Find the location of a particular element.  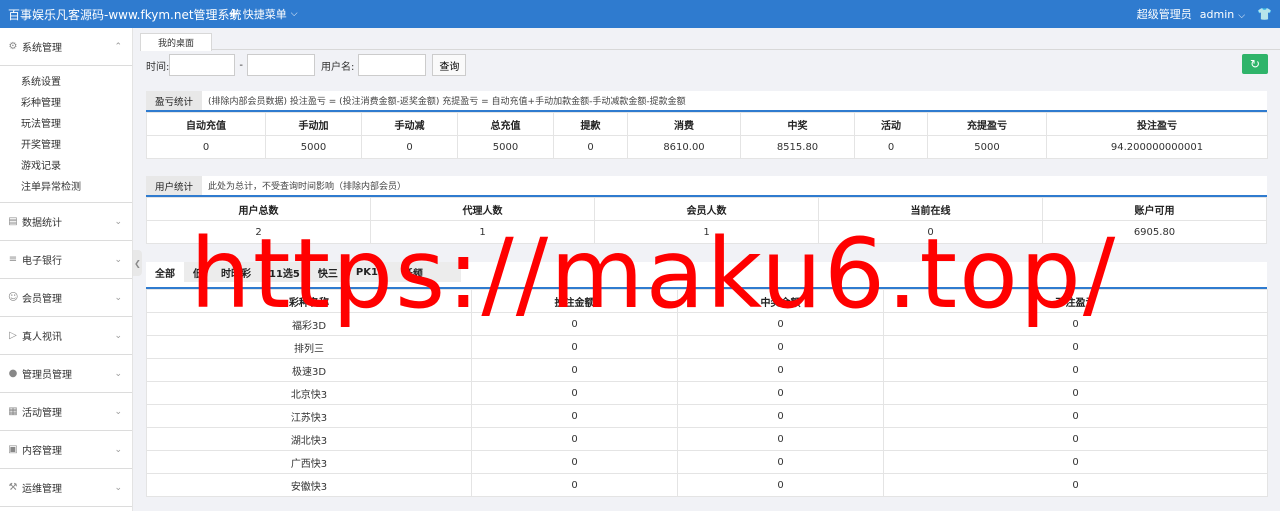

table-header: 手动加 is located at coordinates (313, 124).